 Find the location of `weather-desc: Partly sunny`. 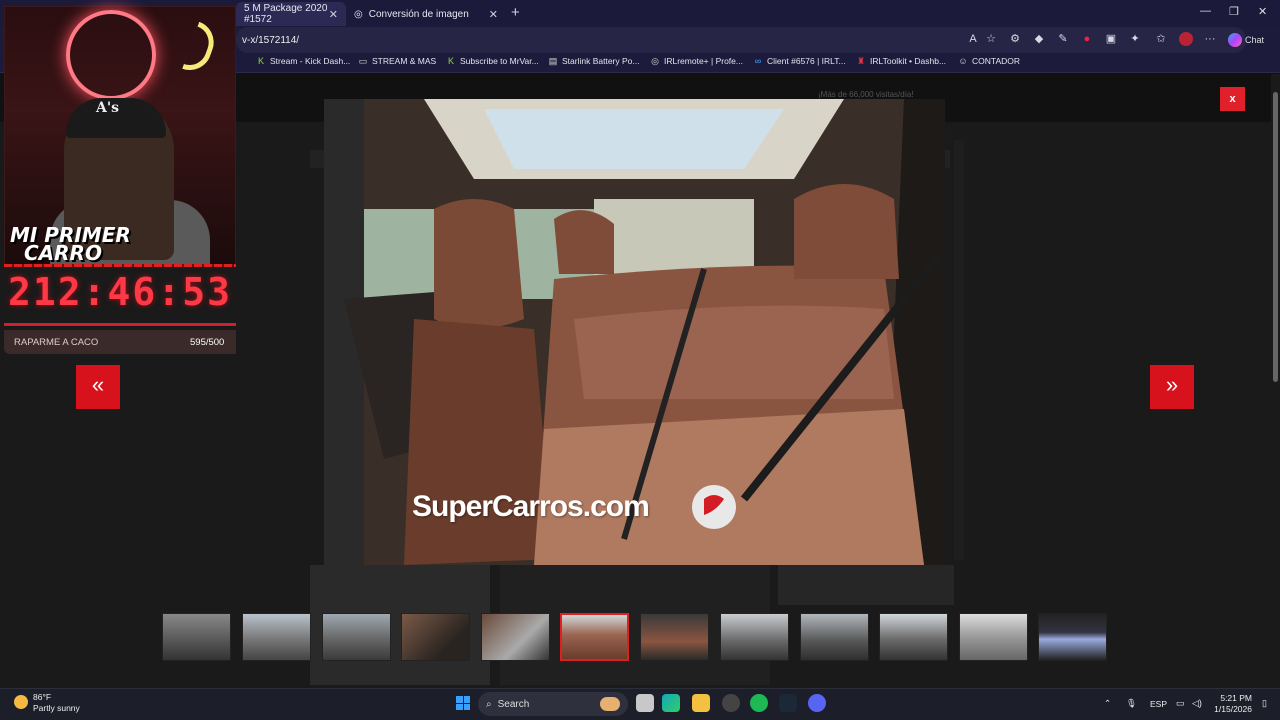

weather-desc: Partly sunny is located at coordinates (56, 708).